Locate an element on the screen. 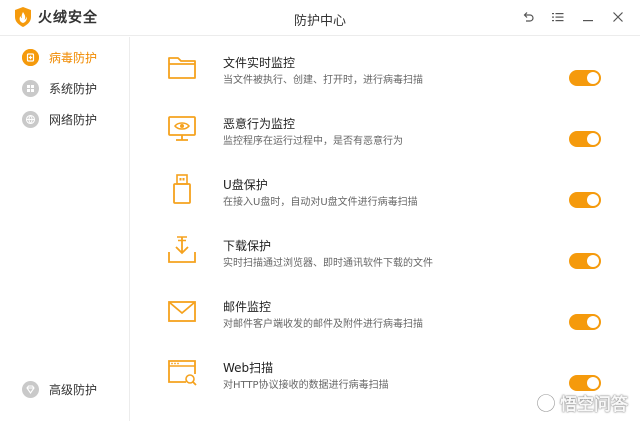  feature-title: 下载保护 is located at coordinates (247, 246).